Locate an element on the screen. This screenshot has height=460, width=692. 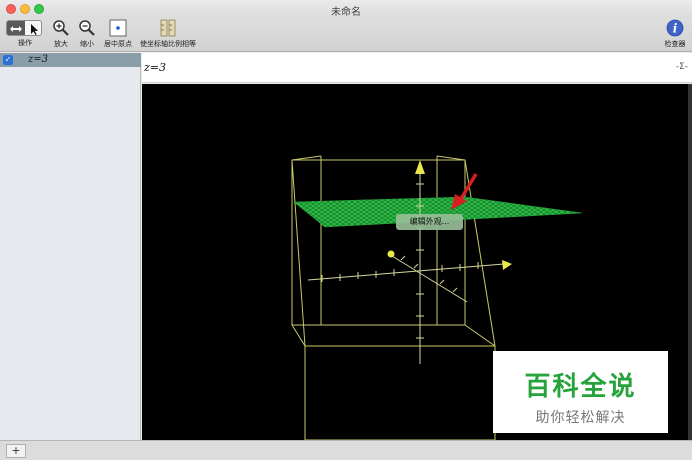
pointer-mode-icon is located at coordinates (33, 28).